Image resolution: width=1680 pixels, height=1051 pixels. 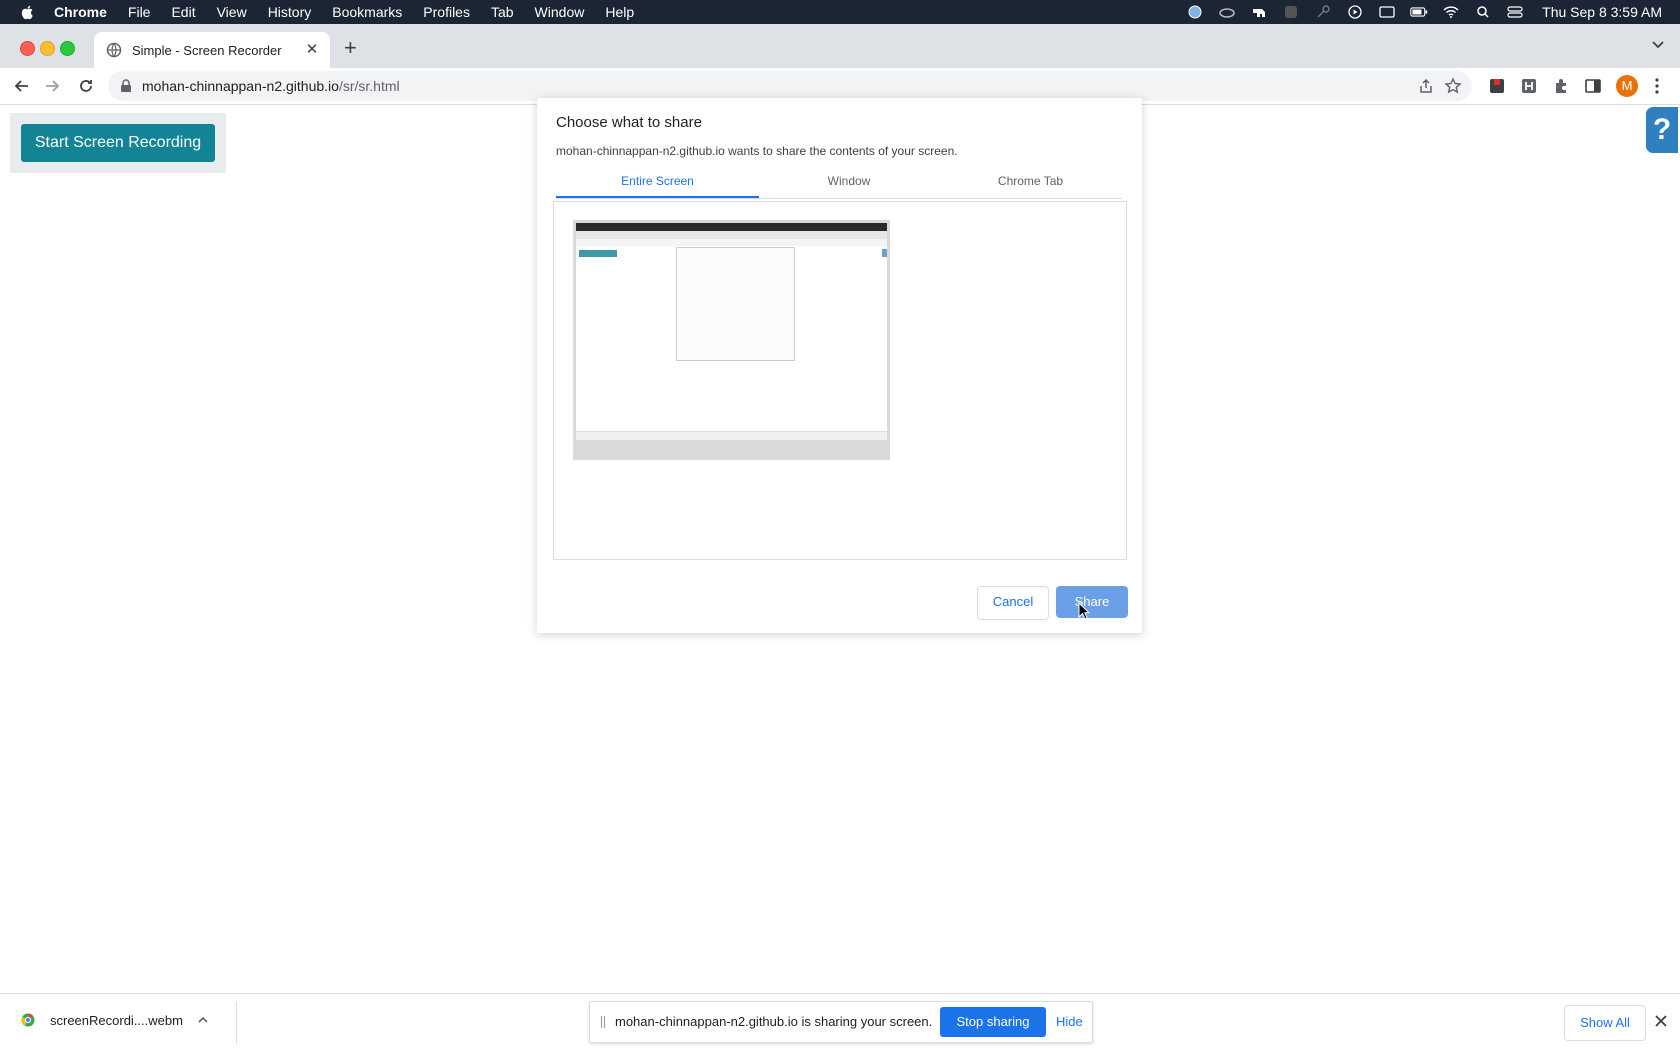 What do you see at coordinates (446, 12) in the screenshot?
I see `menu-profiles: Profiles` at bounding box center [446, 12].